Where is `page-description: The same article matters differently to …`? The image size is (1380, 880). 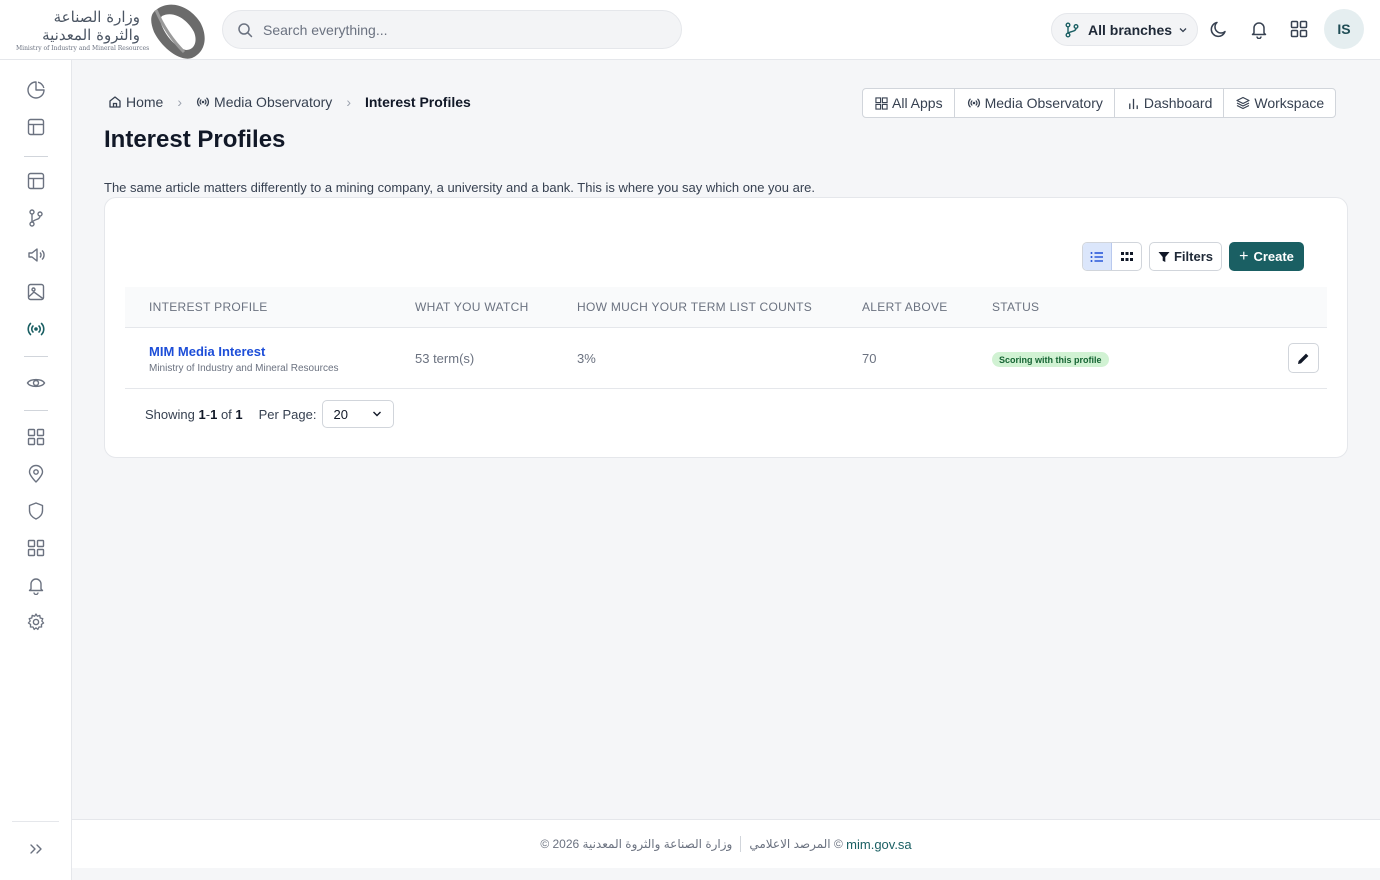 page-description: The same article matters differently to … is located at coordinates (460, 187).